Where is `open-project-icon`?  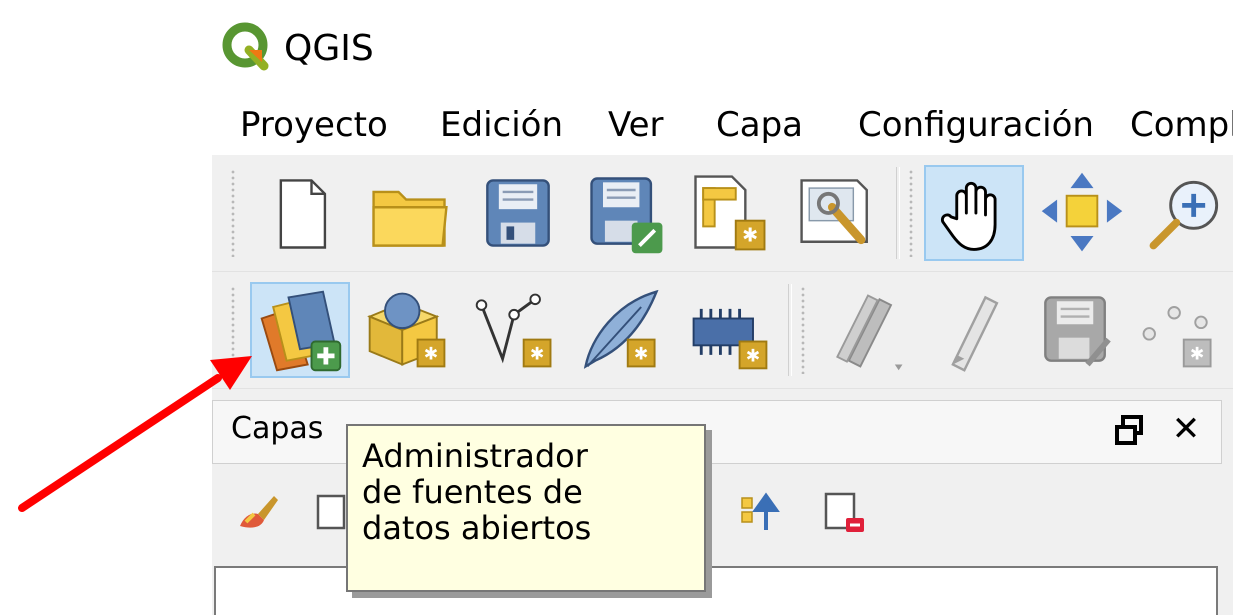 open-project-icon is located at coordinates (410, 218).